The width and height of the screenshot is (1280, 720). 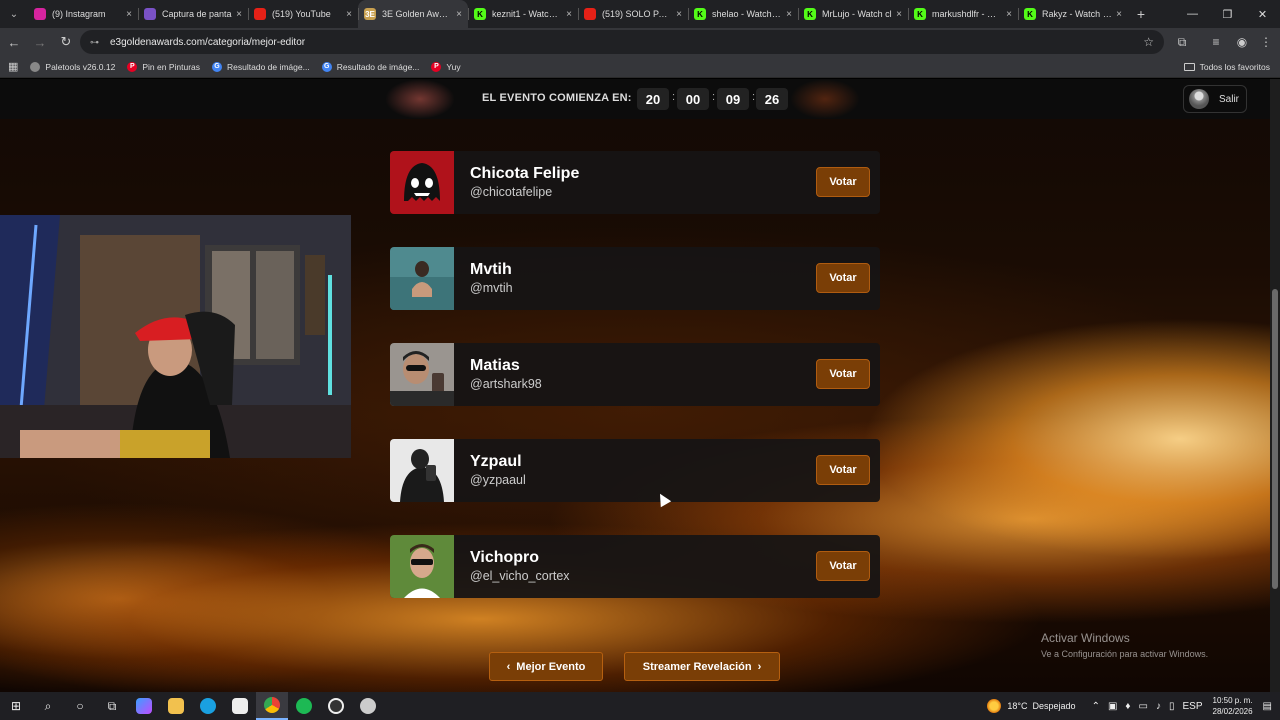 What do you see at coordinates (197, 14) in the screenshot?
I see `tab-title: Captura de panta` at bounding box center [197, 14].